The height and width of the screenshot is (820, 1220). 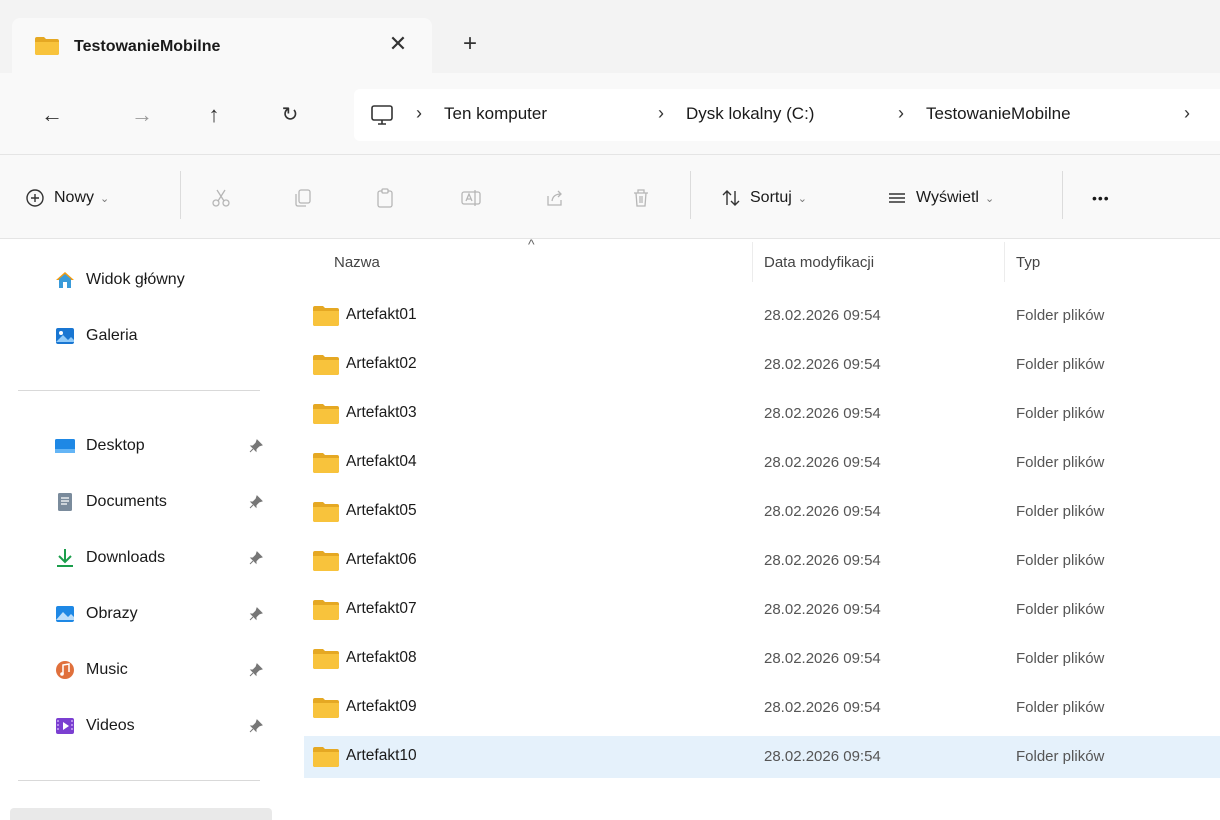 What do you see at coordinates (141, 814) in the screenshot?
I see `sidebar-item-partial` at bounding box center [141, 814].